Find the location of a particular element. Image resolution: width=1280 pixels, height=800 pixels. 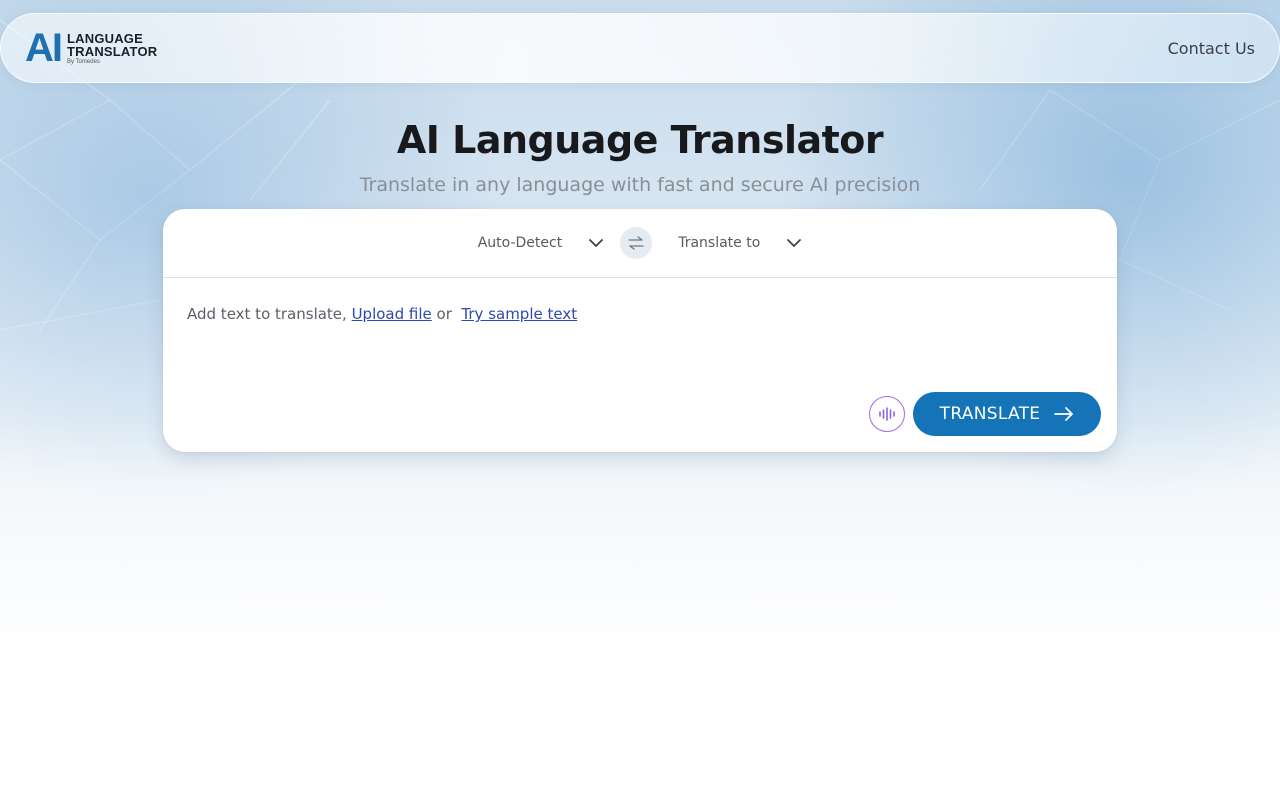

target-language-select: Translate to is located at coordinates (740, 243).